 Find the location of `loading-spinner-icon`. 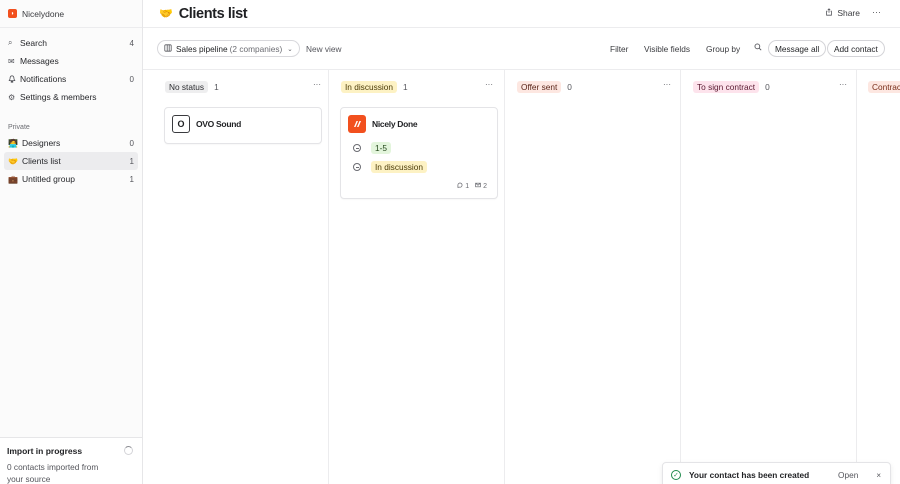

loading-spinner-icon is located at coordinates (128, 450).